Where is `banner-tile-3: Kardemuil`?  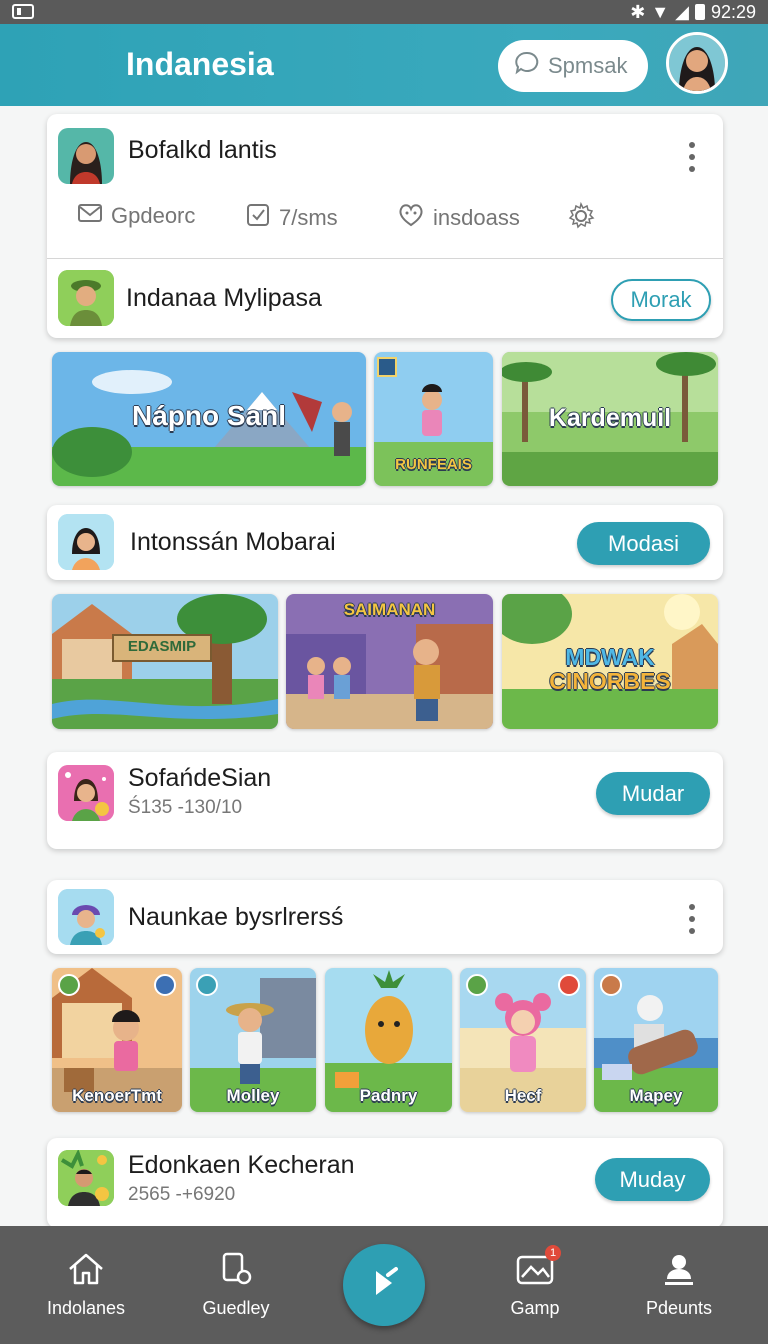
banner-tile-3: Kardemuil is located at coordinates (610, 419).